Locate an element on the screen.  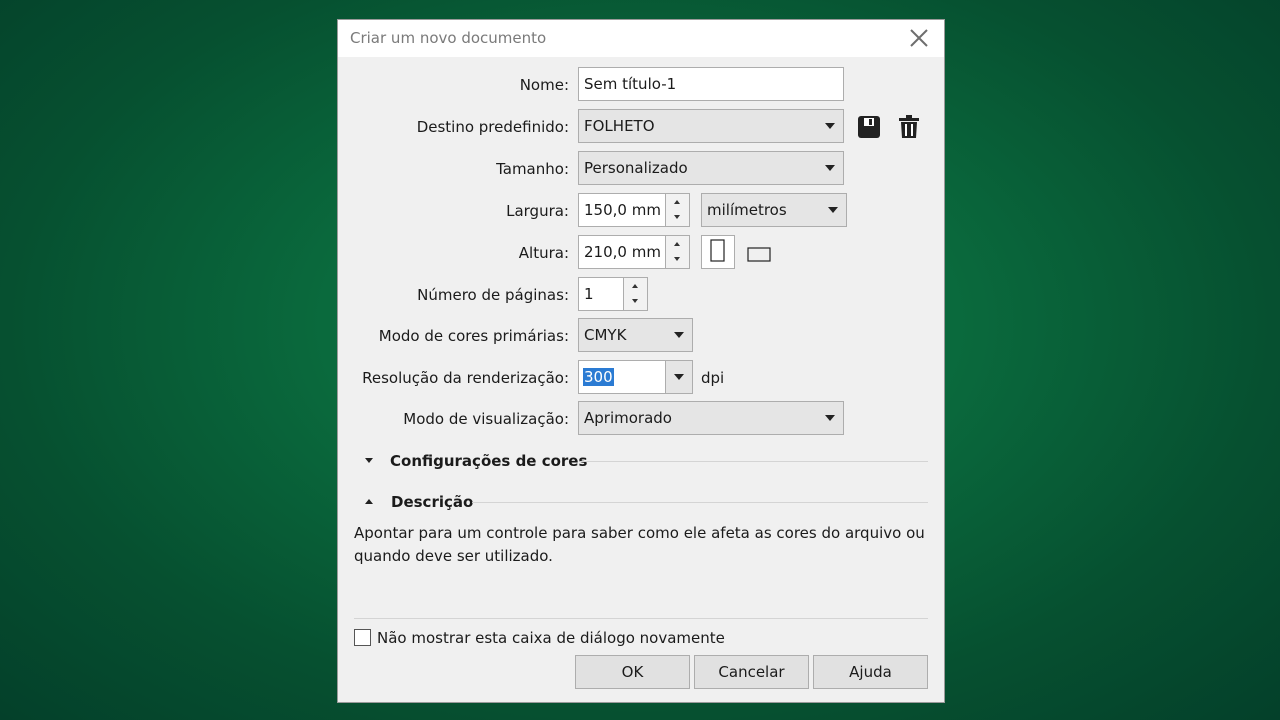
checkbox-box is located at coordinates (362, 637).